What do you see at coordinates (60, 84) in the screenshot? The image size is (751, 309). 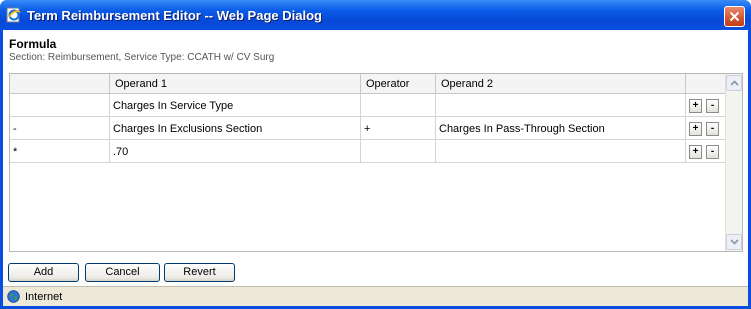 I see `column-header-leading` at bounding box center [60, 84].